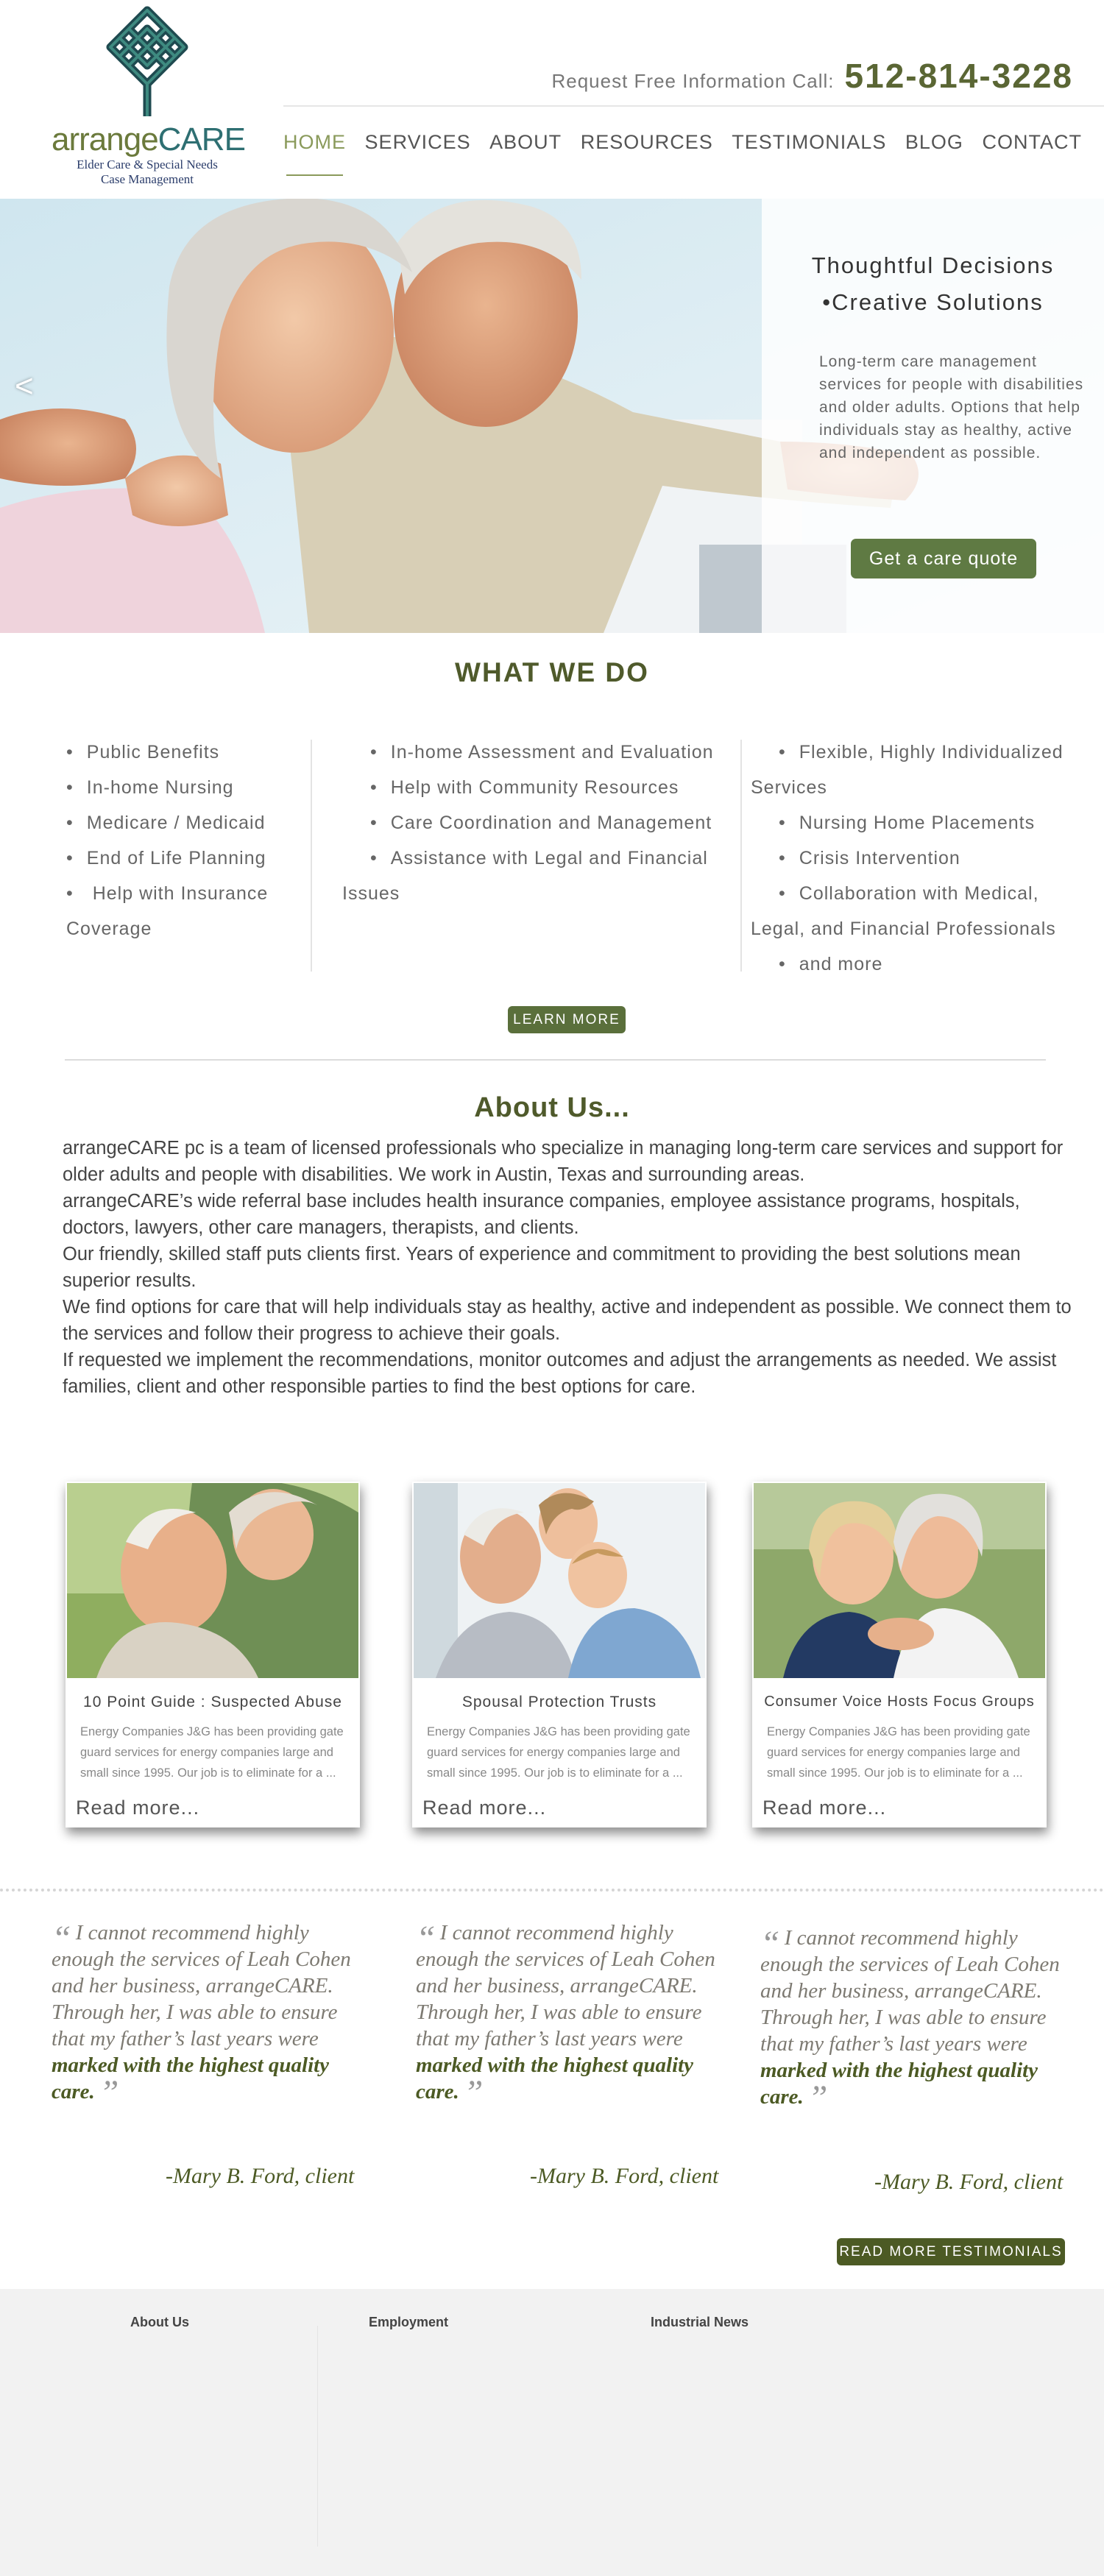 This screenshot has width=1104, height=2576. What do you see at coordinates (700, 2322) in the screenshot?
I see `footer-heading-news: Industrial News` at bounding box center [700, 2322].